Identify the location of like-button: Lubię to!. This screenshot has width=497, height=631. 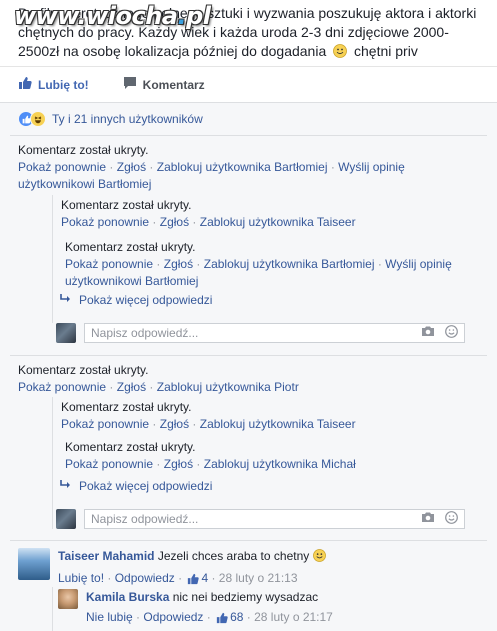
(53, 84).